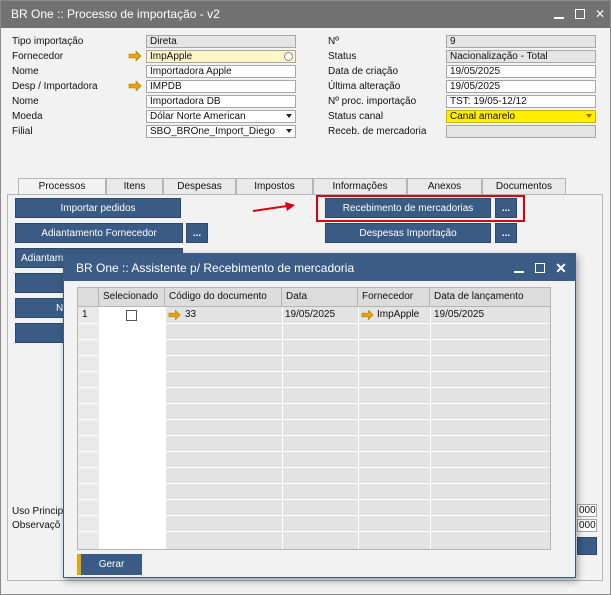  Describe the element at coordinates (25, 101) in the screenshot. I see `nome-importadora-label: Nome` at that location.